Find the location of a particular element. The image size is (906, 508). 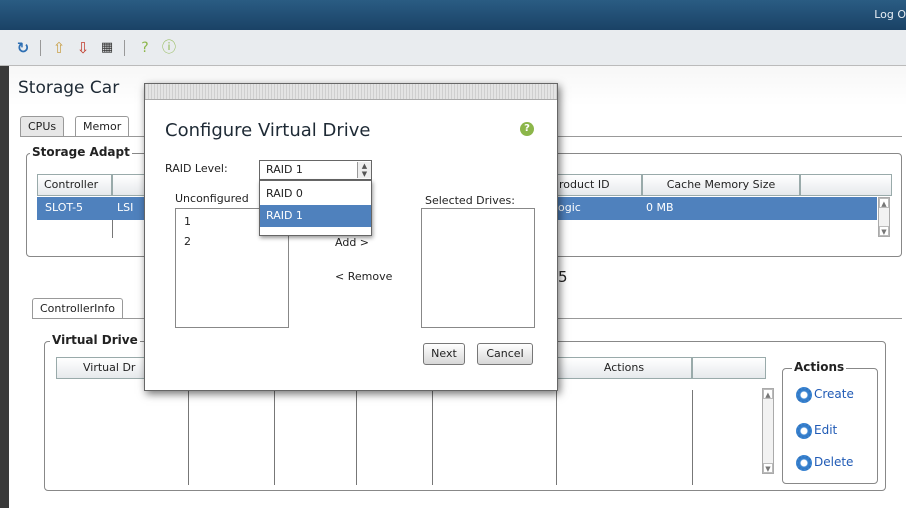

unconfigured-drives-label: Unconfigured is located at coordinates (212, 198).